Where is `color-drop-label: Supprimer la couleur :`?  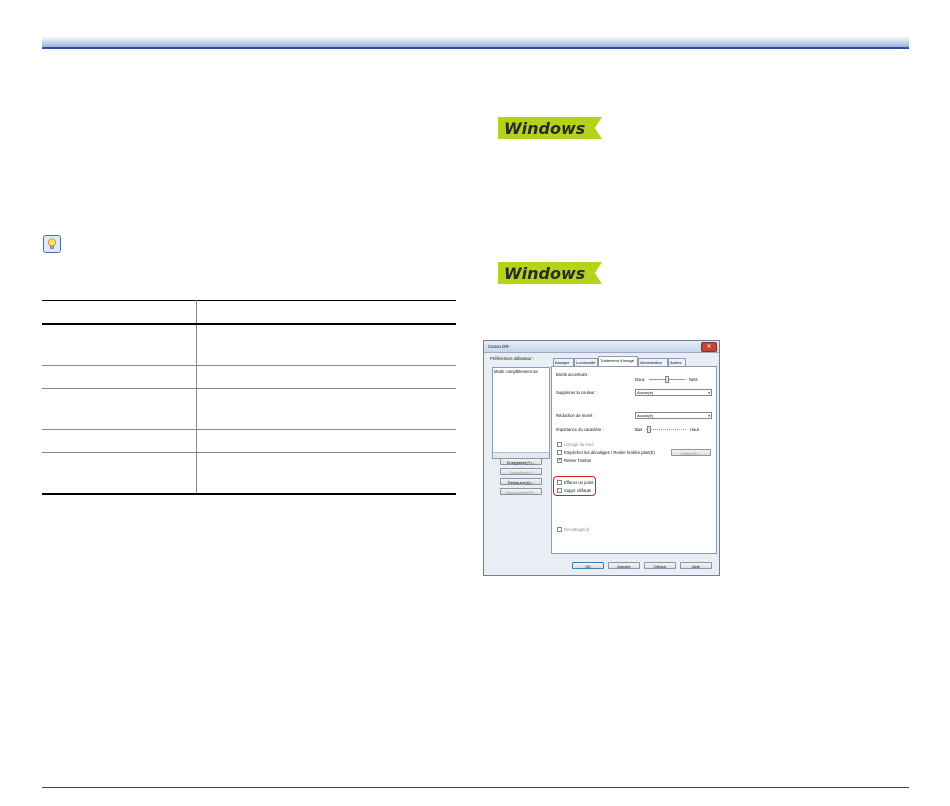
color-drop-label: Supprimer la couleur : is located at coordinates (576, 392).